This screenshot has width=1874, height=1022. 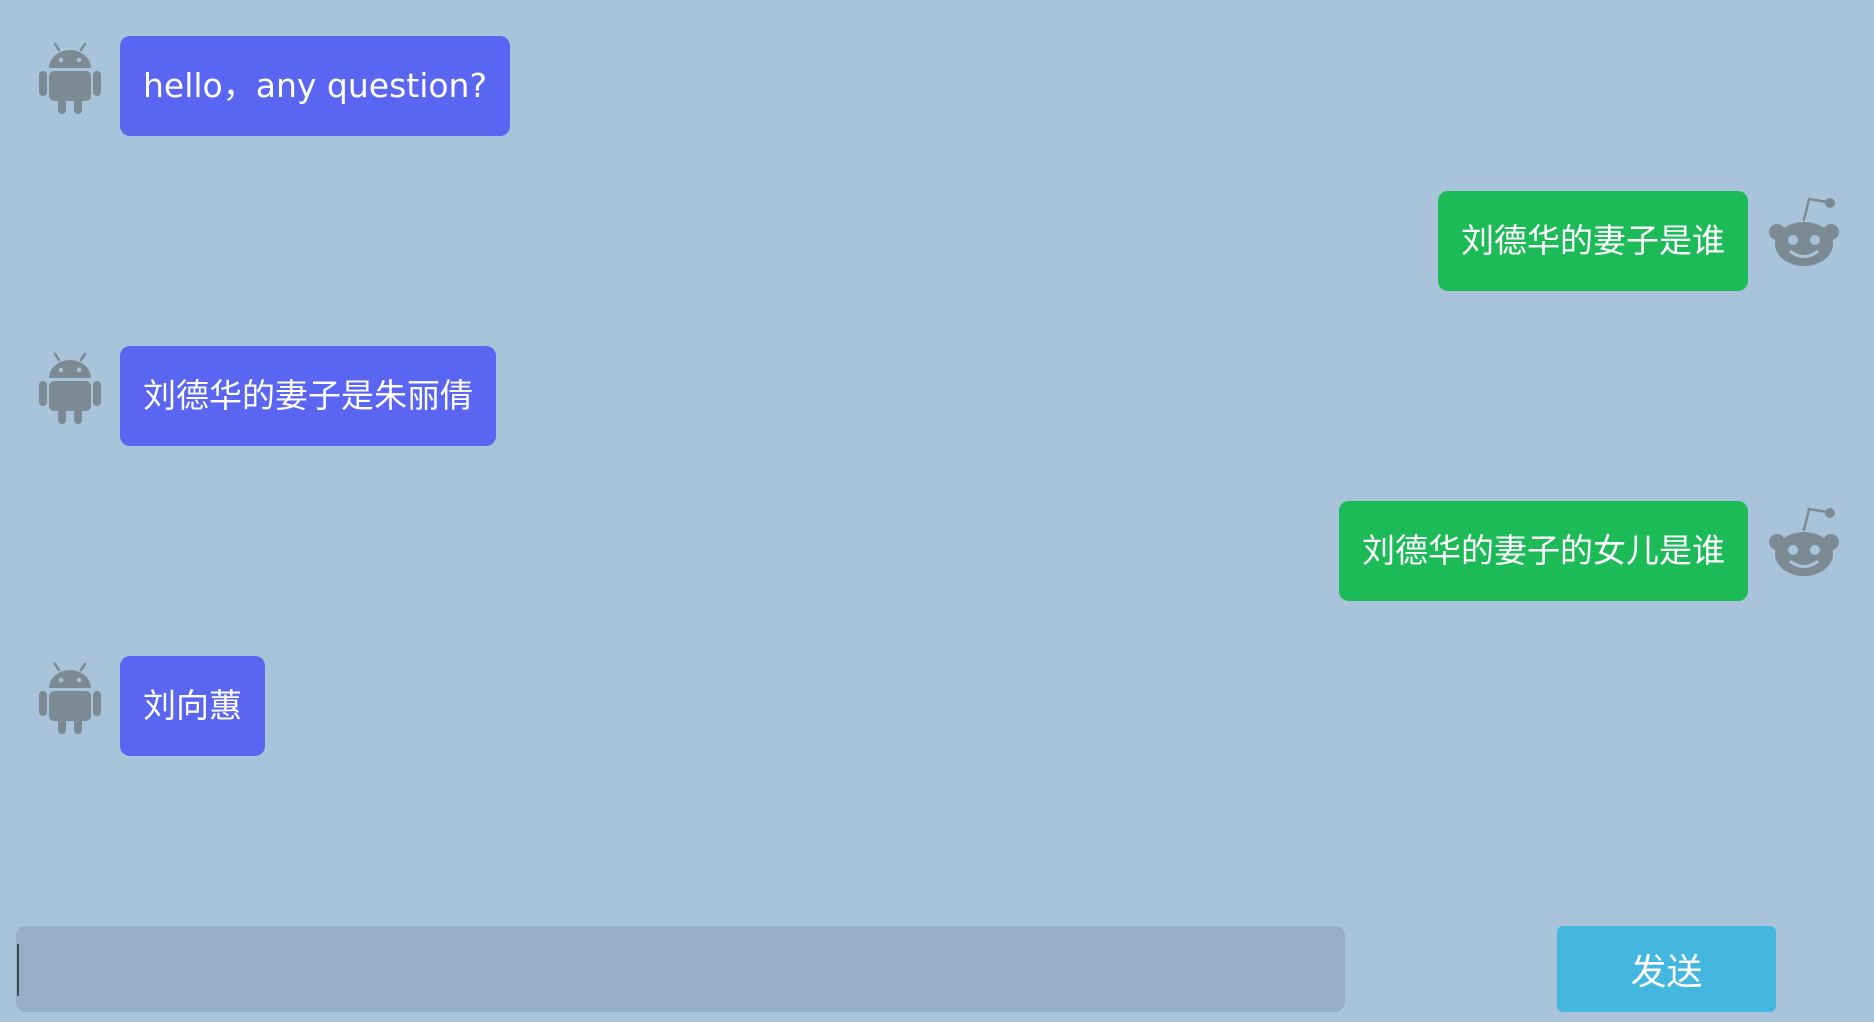 What do you see at coordinates (315, 86) in the screenshot?
I see `bot-message-bubble: hello，any question?` at bounding box center [315, 86].